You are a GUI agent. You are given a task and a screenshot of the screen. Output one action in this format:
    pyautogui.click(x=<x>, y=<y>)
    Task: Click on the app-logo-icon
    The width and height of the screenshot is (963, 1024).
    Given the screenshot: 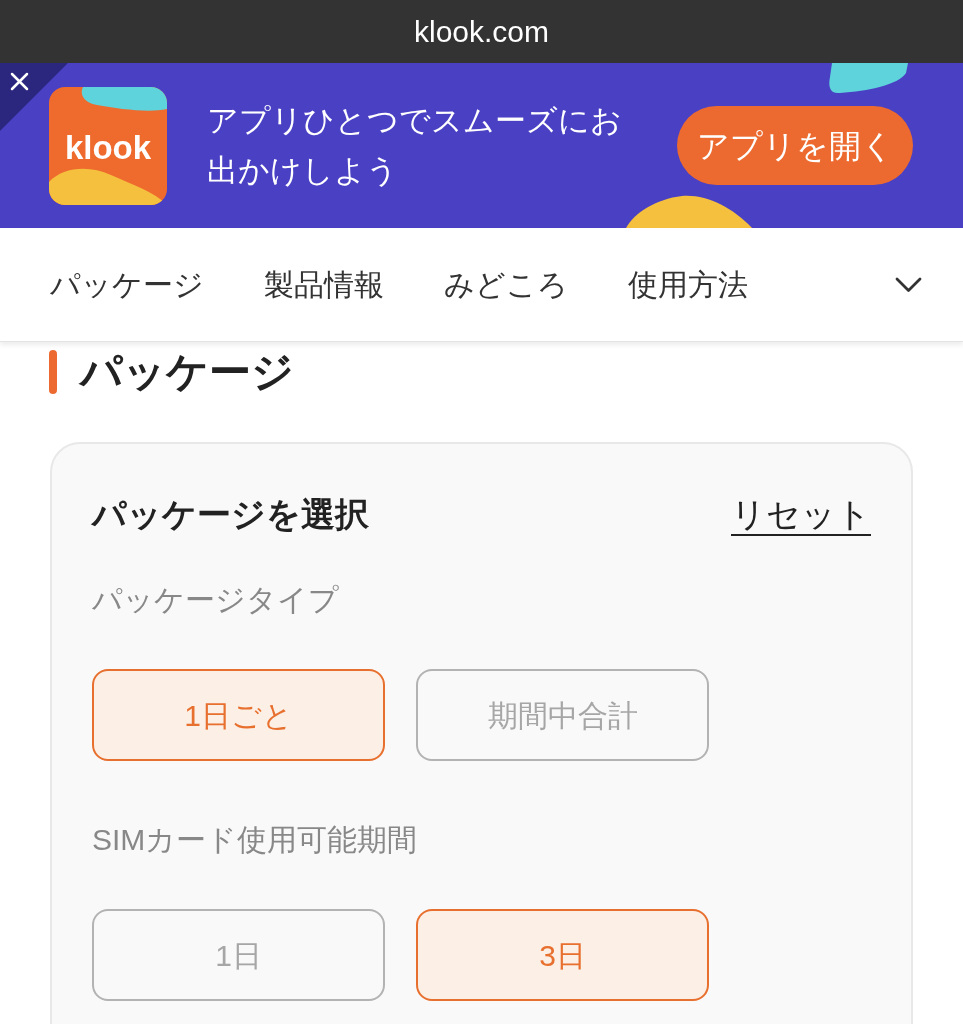 What is the action you would take?
    pyautogui.click(x=108, y=145)
    